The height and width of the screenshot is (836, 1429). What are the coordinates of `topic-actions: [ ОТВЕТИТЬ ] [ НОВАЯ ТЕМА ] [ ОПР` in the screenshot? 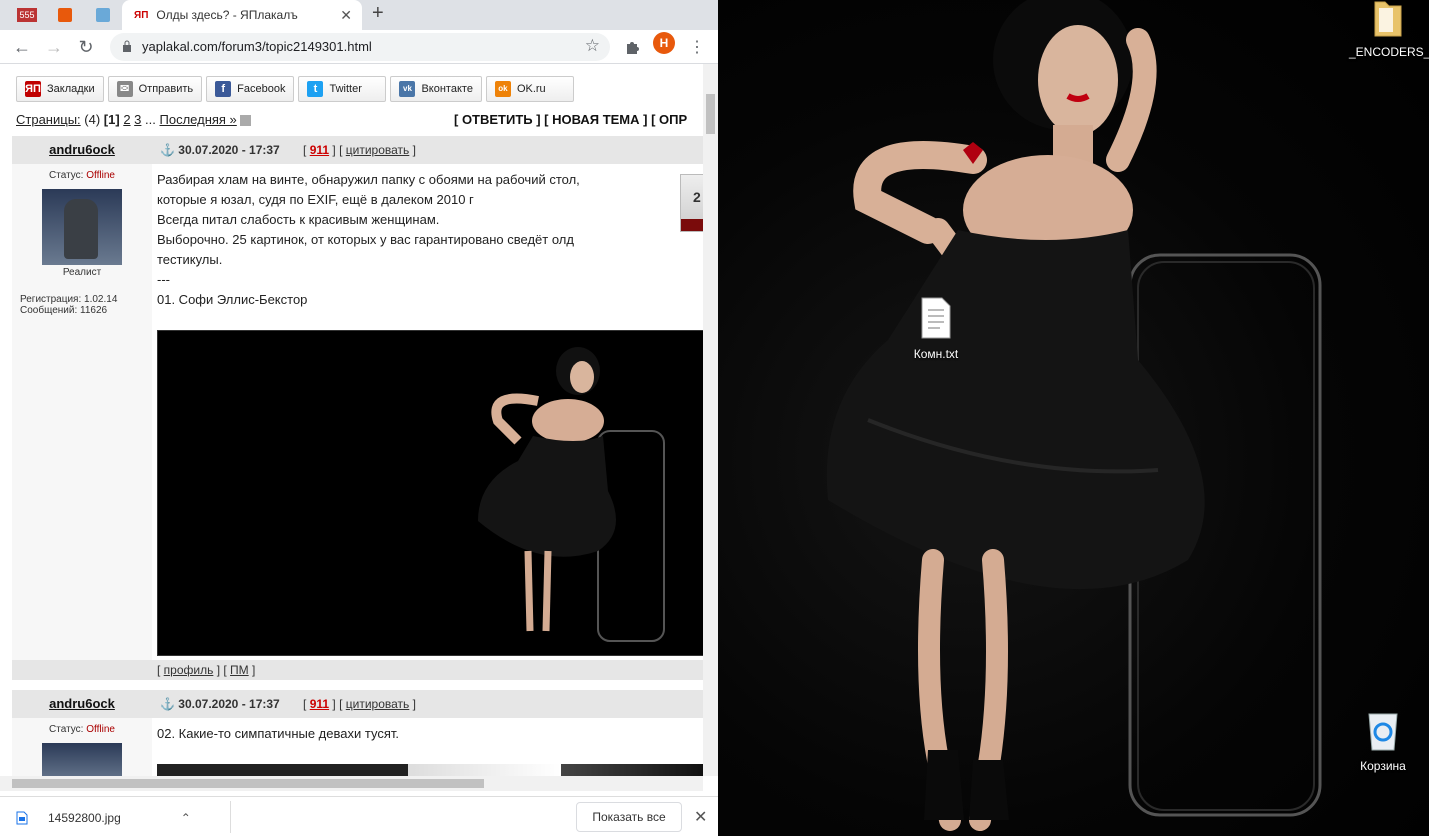 It's located at (570, 119).